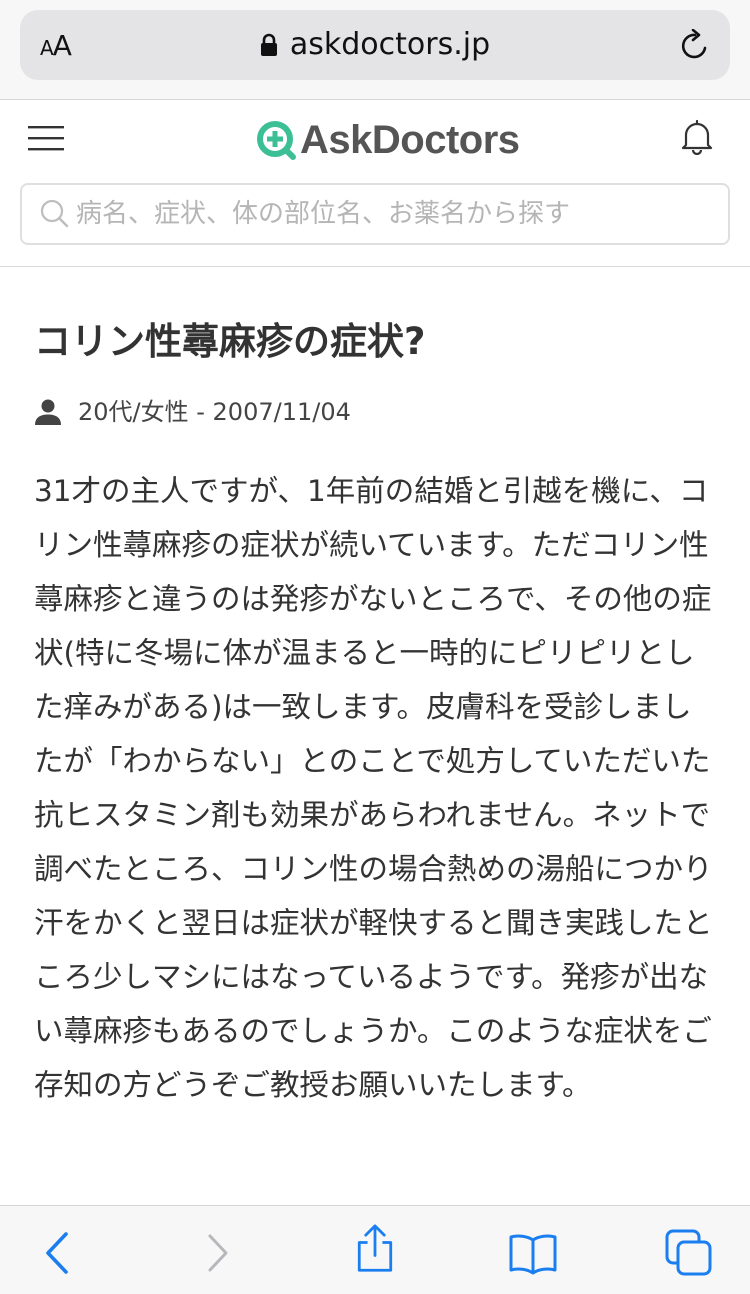 The height and width of the screenshot is (1294, 750). What do you see at coordinates (695, 46) in the screenshot?
I see `reload-icon` at bounding box center [695, 46].